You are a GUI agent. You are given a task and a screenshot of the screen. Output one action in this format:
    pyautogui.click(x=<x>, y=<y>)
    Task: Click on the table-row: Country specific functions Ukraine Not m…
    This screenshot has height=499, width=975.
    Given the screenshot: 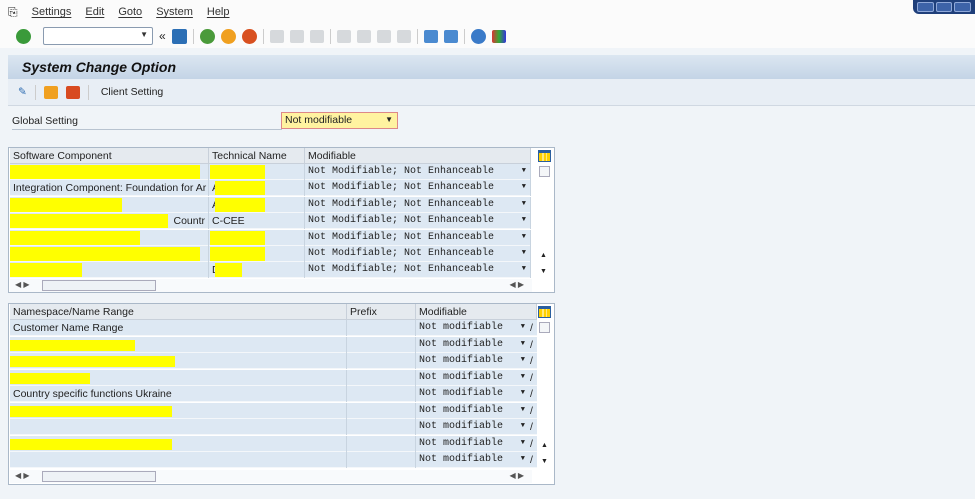 What is the action you would take?
    pyautogui.click(x=273, y=394)
    